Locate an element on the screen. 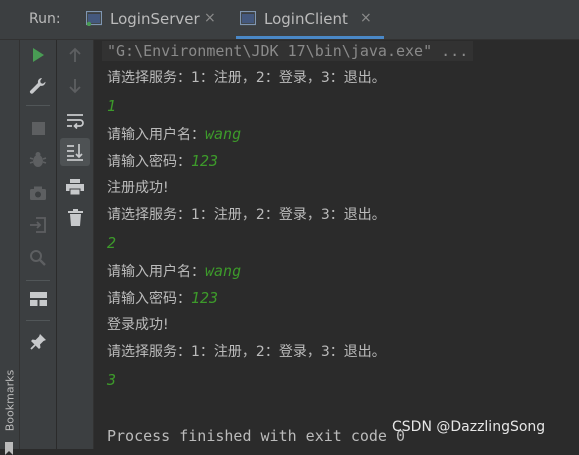  tab-title: LoginServer is located at coordinates (155, 19).